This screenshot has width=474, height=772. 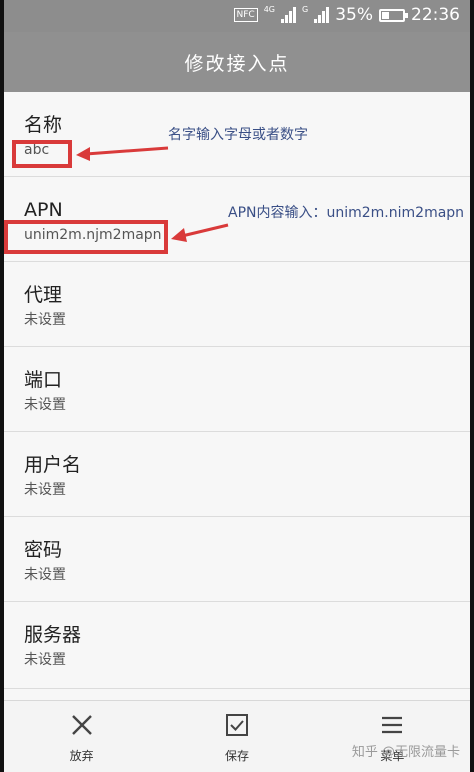 I want to click on apn-highlight-box, so click(x=86, y=237).